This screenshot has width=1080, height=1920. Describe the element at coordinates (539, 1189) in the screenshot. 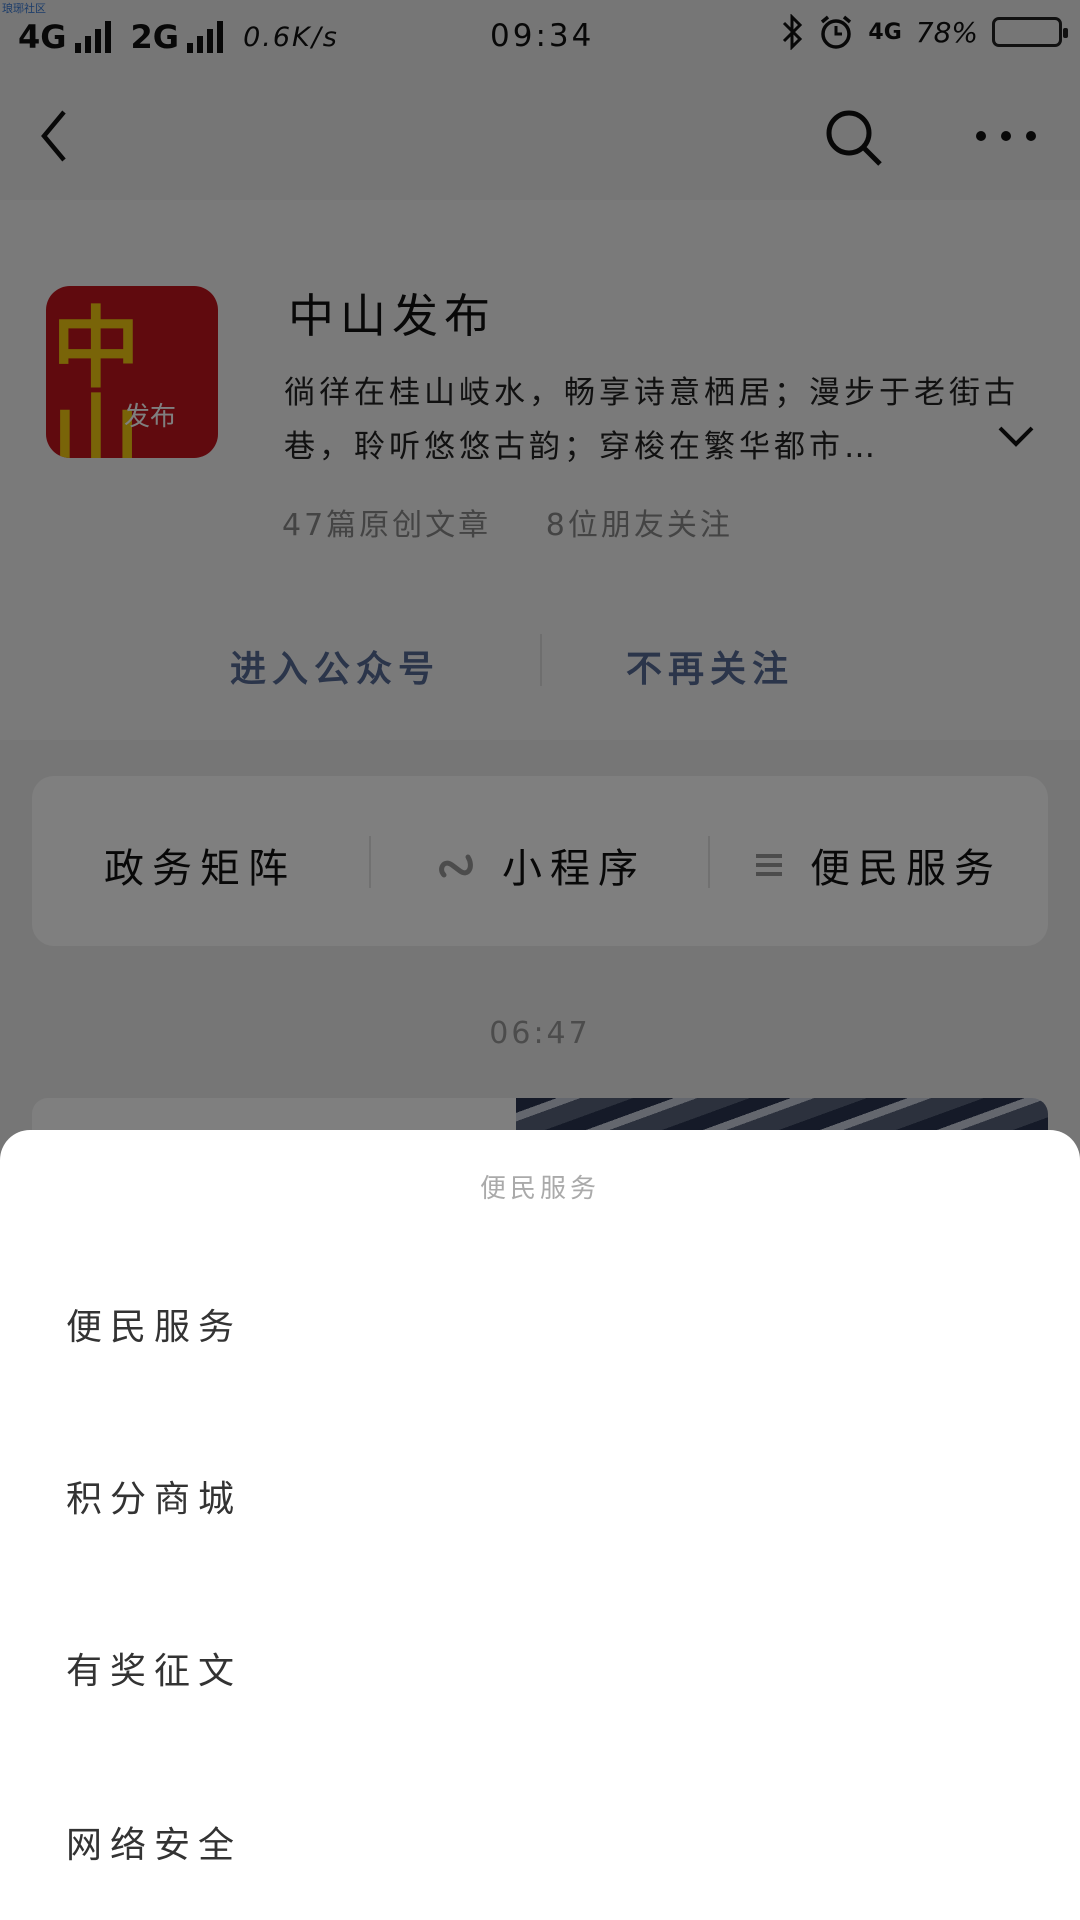

I see `sheet-title: 便民服务` at that location.